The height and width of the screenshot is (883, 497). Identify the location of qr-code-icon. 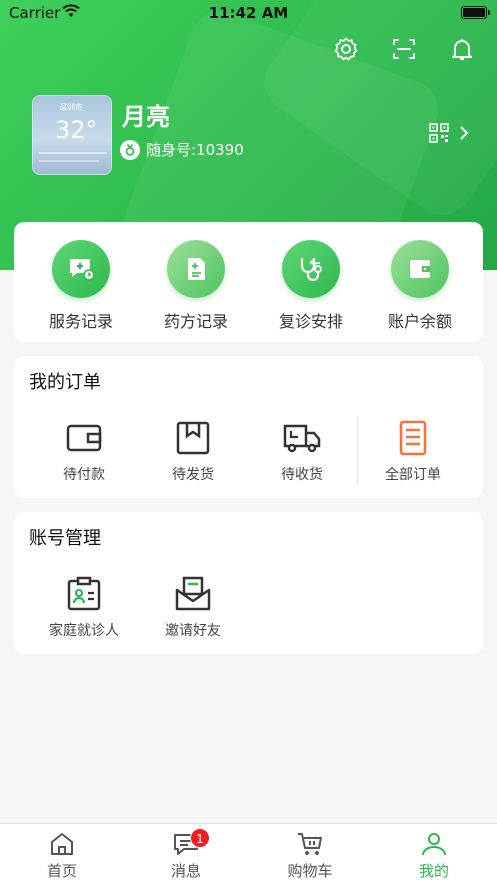
(439, 135).